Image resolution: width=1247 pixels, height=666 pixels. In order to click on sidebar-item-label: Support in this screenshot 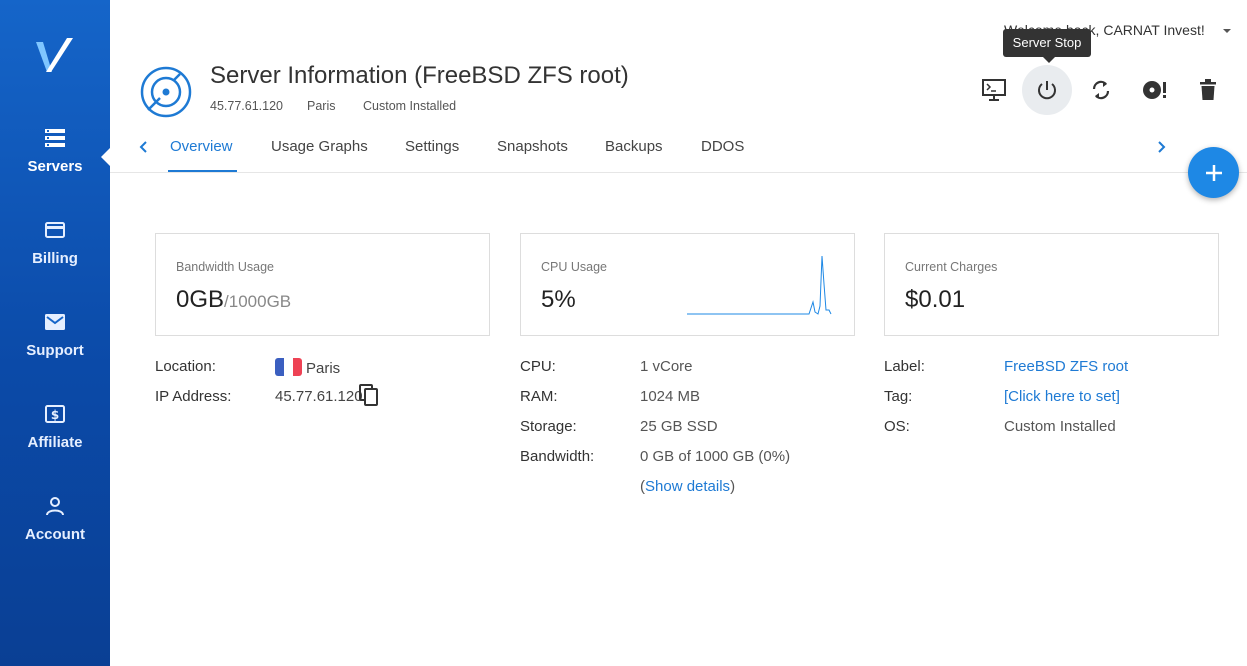, I will do `click(55, 350)`.